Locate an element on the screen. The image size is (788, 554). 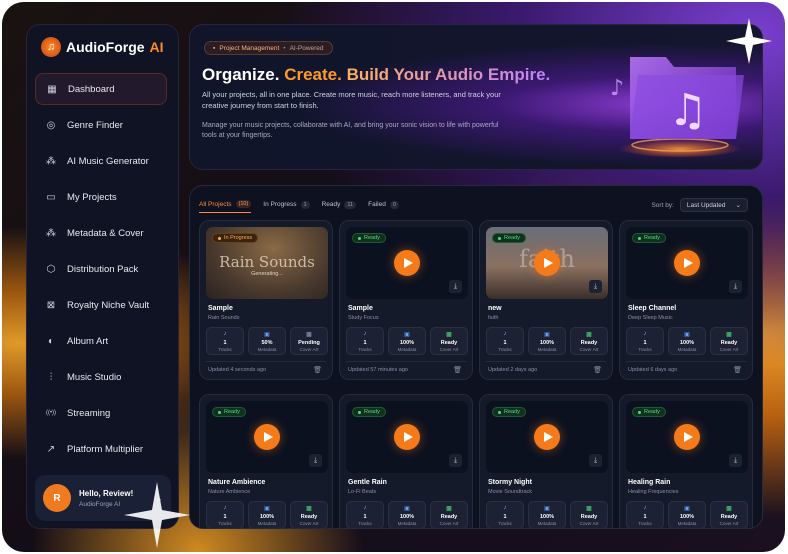
sidebar-item-ai-music-generator: ⁂ AI Music Generator is located at coordinates (101, 161).